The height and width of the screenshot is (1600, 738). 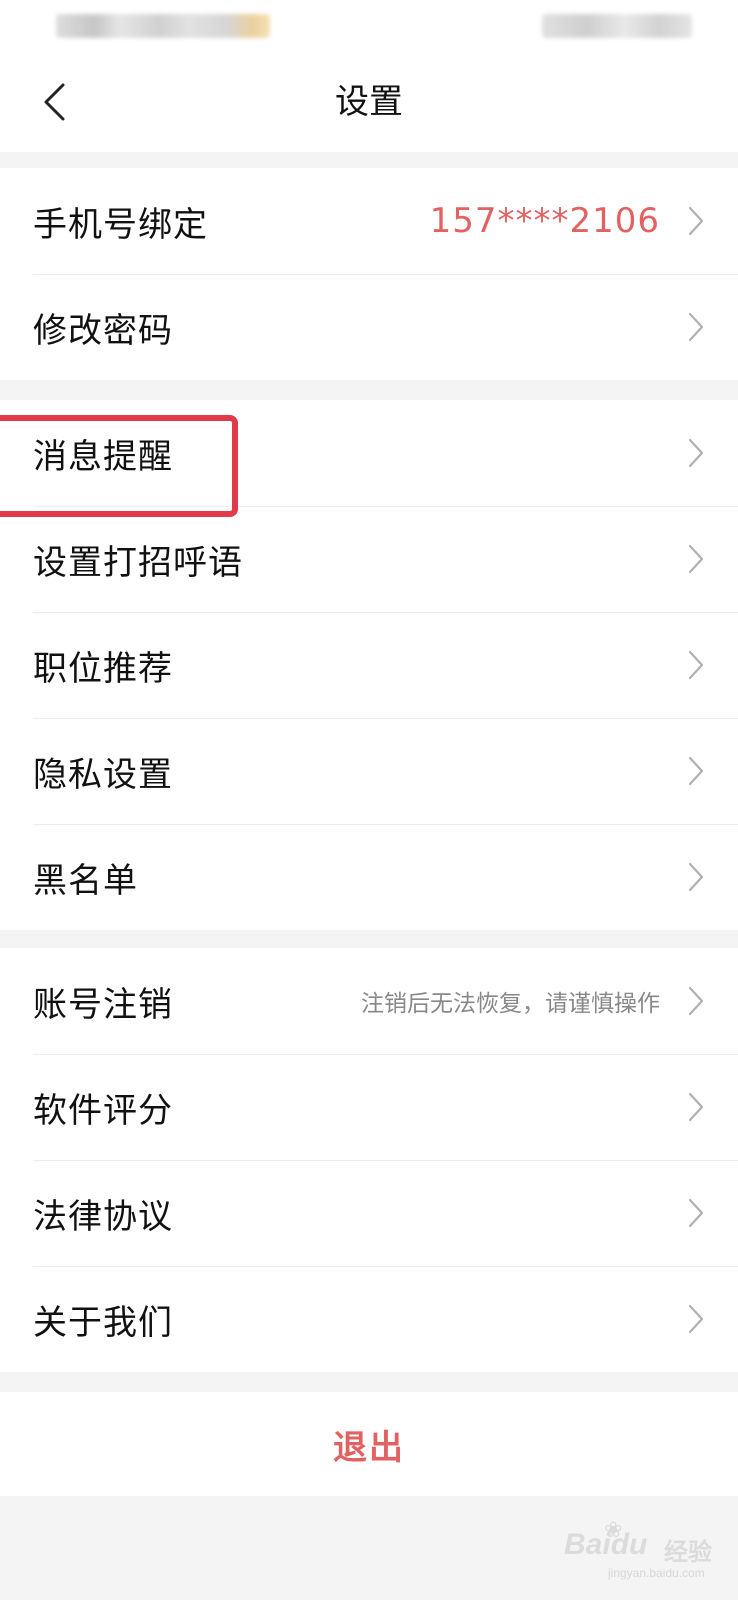 I want to click on phone-number-value: 157****2106, so click(x=544, y=221).